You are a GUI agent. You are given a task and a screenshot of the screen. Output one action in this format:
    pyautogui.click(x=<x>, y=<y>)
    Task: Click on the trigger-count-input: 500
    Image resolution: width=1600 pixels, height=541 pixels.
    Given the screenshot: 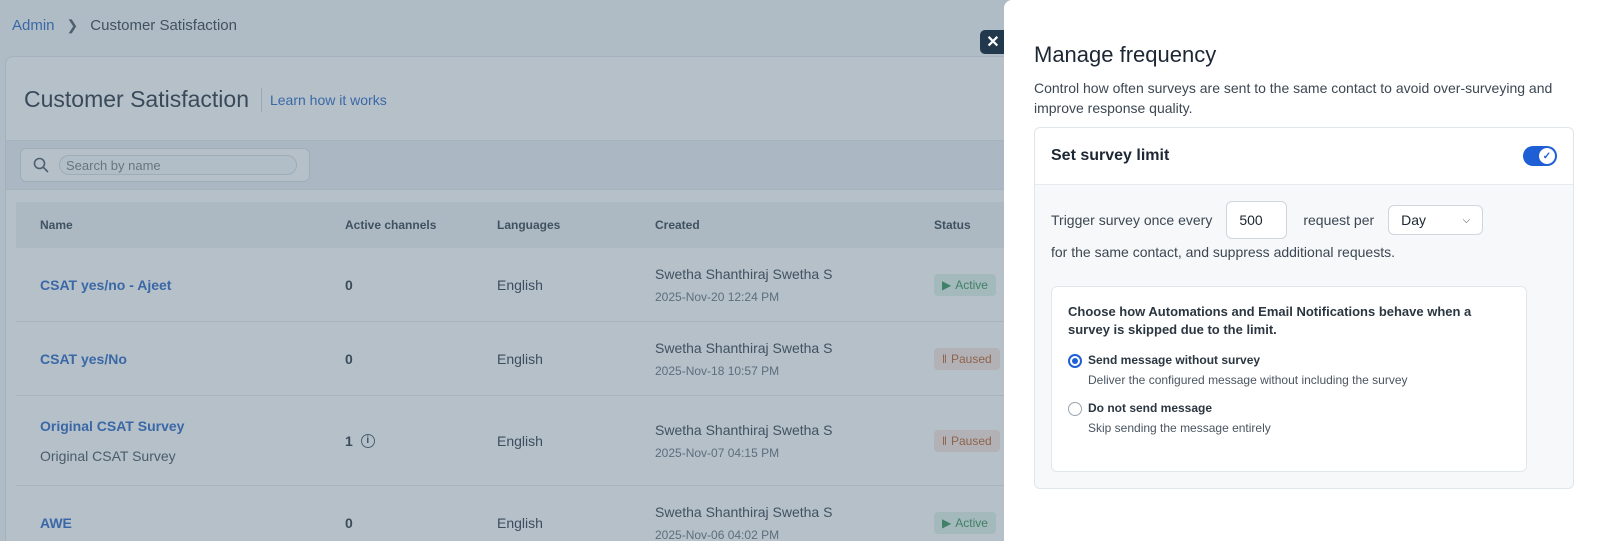 What is the action you would take?
    pyautogui.click(x=1257, y=220)
    